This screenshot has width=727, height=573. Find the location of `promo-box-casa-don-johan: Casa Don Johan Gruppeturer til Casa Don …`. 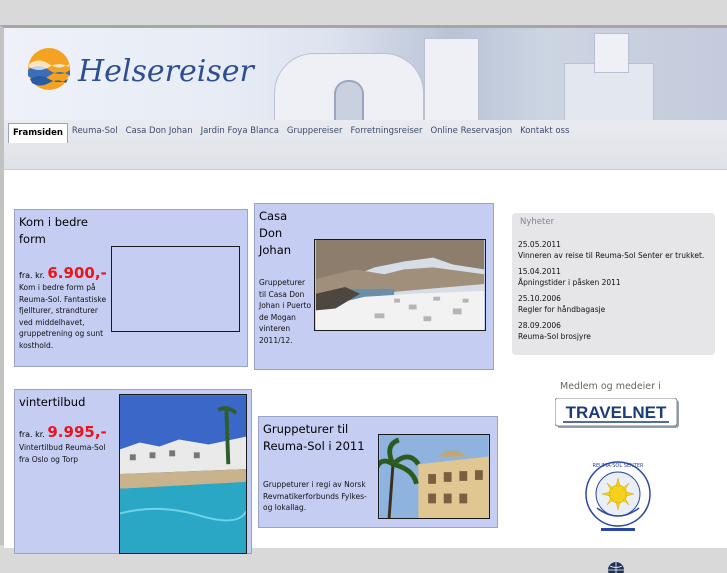

promo-box-casa-don-johan: Casa Don Johan Gruppeturer til Casa Don … is located at coordinates (374, 286).